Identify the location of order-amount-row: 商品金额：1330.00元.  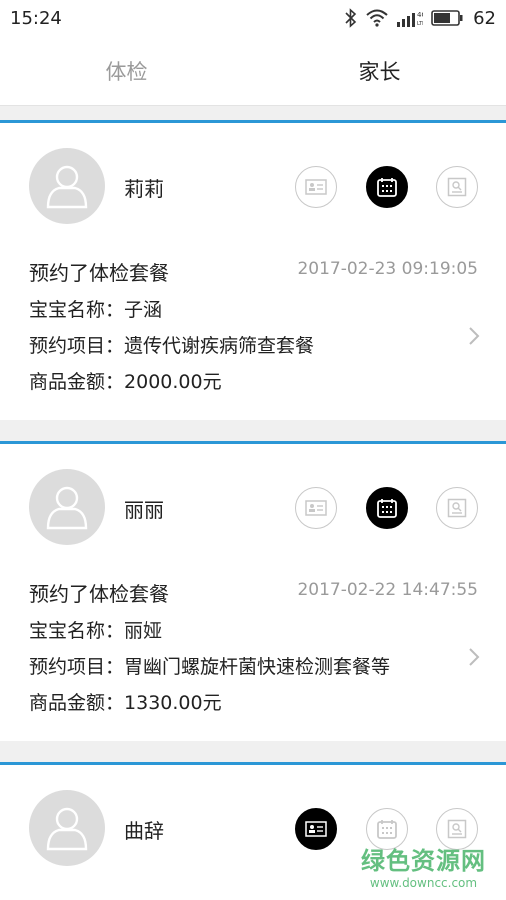
(125, 701).